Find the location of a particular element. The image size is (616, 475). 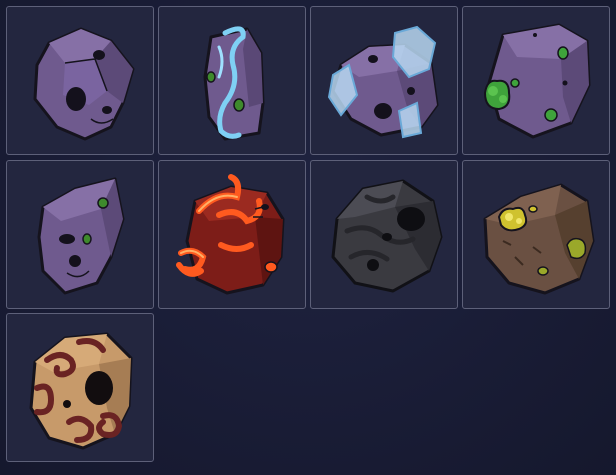

asteroid-tile-purple-small-ore is located at coordinates (80, 234).